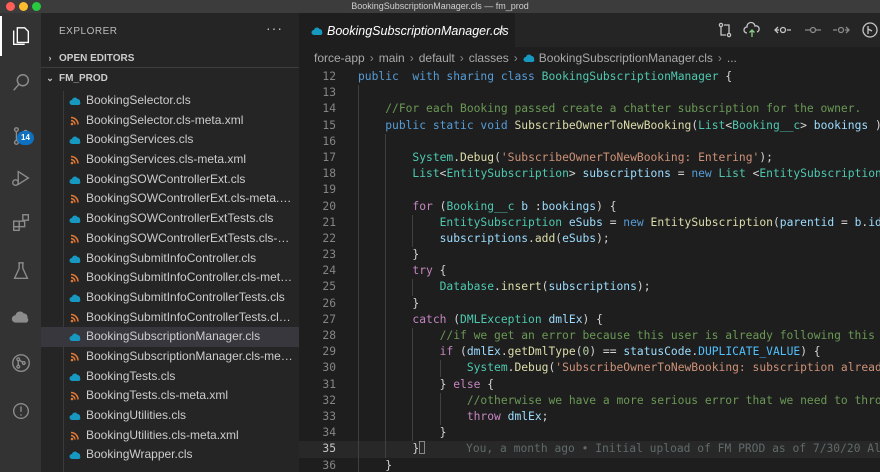  What do you see at coordinates (841, 30) in the screenshot?
I see `next-change-icon` at bounding box center [841, 30].